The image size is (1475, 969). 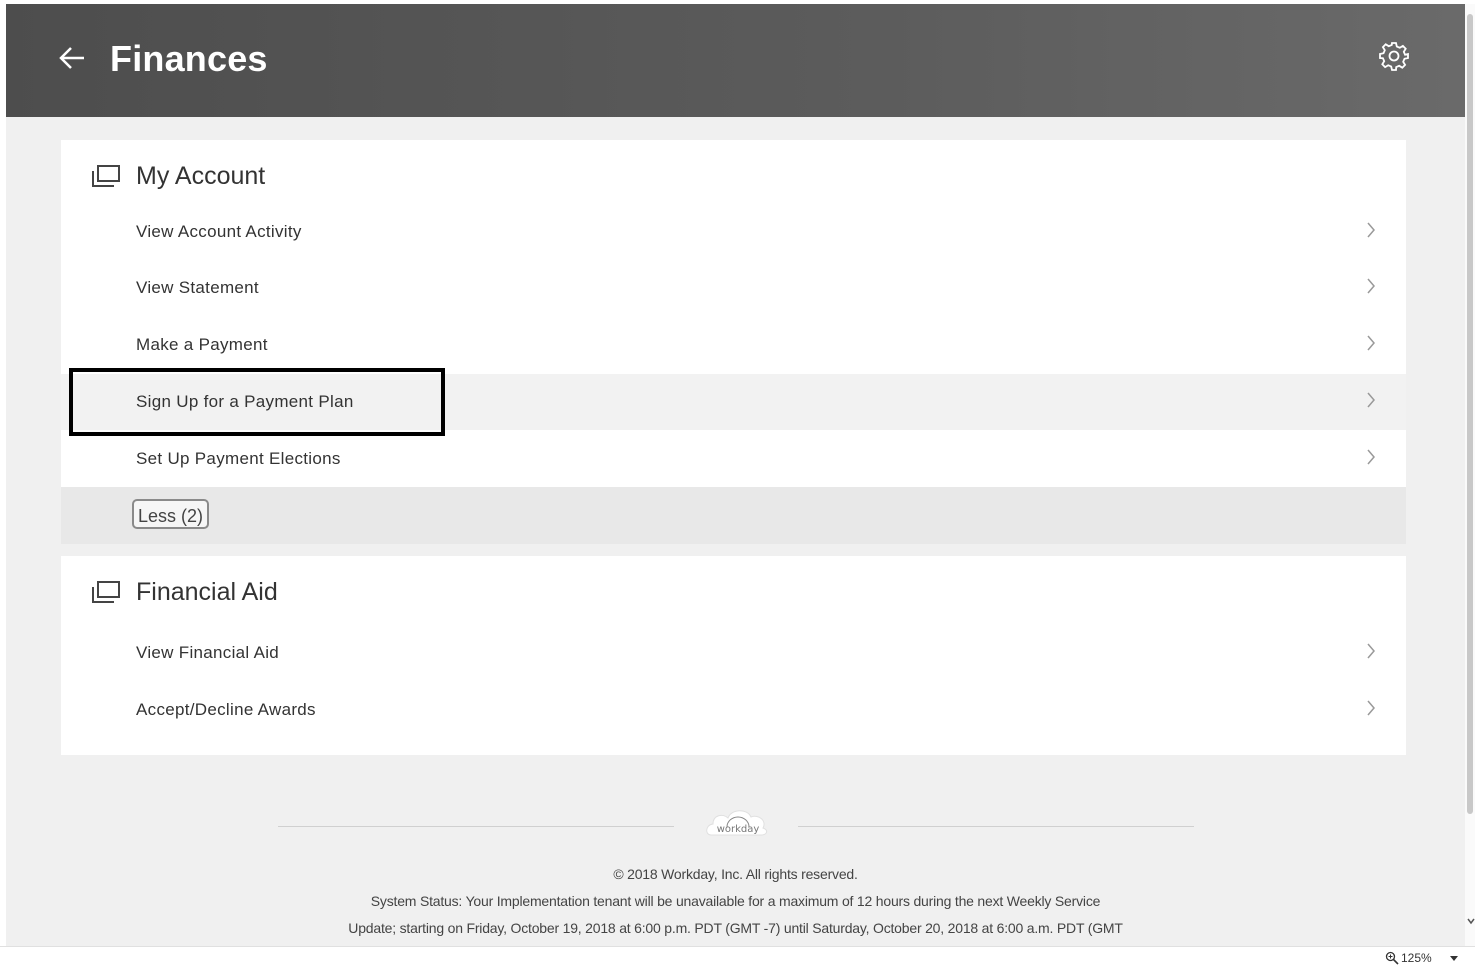 What do you see at coordinates (733, 593) in the screenshot?
I see `section-header: Financial Aid` at bounding box center [733, 593].